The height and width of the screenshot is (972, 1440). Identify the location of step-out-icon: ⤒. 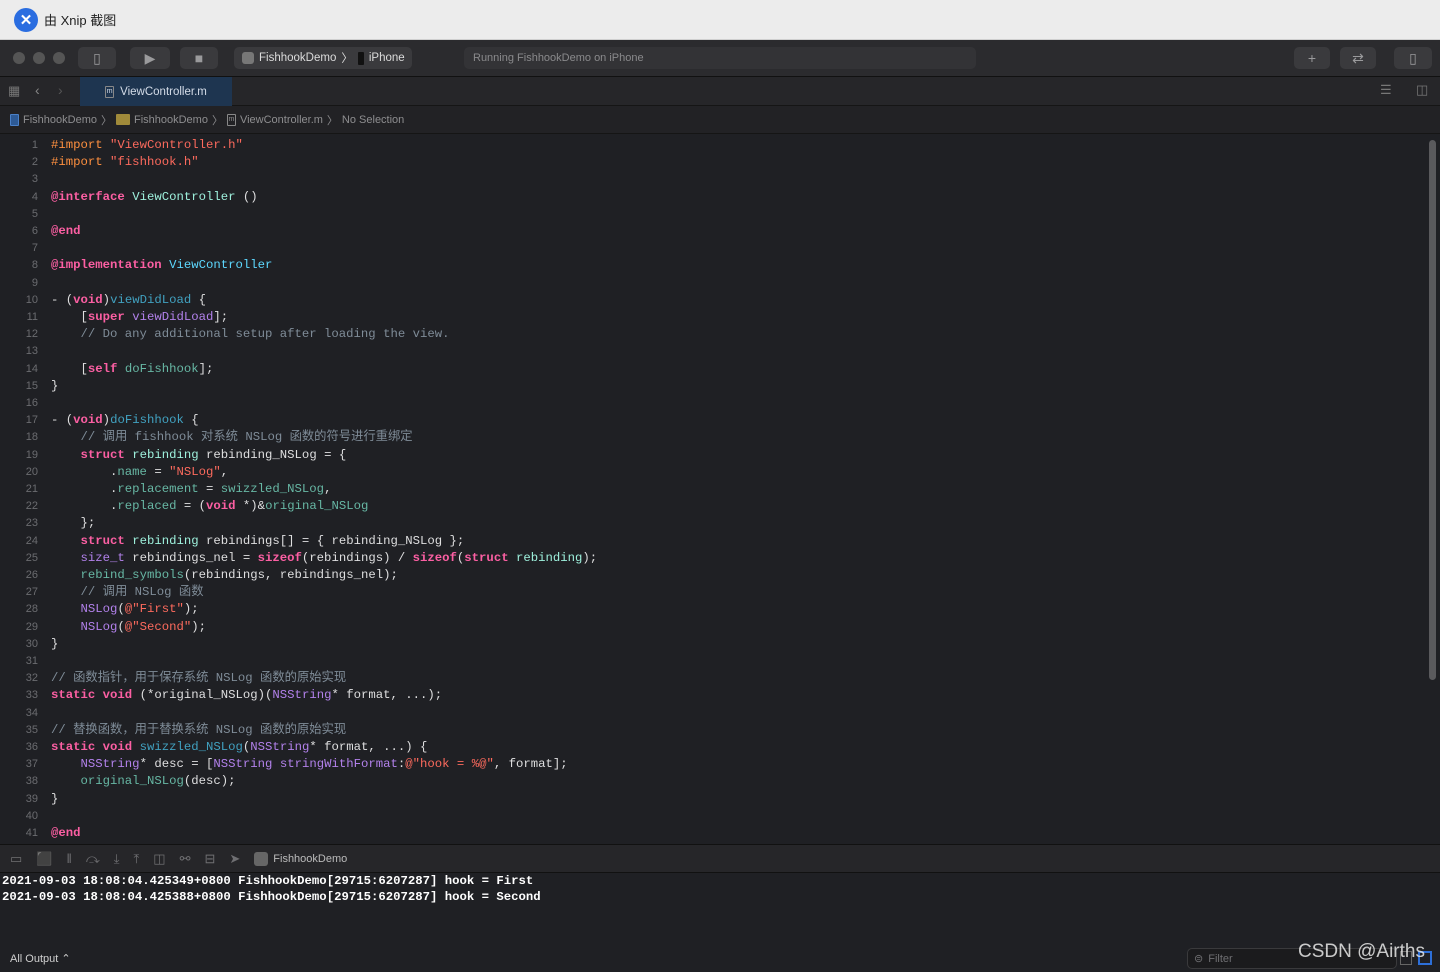
(137, 859).